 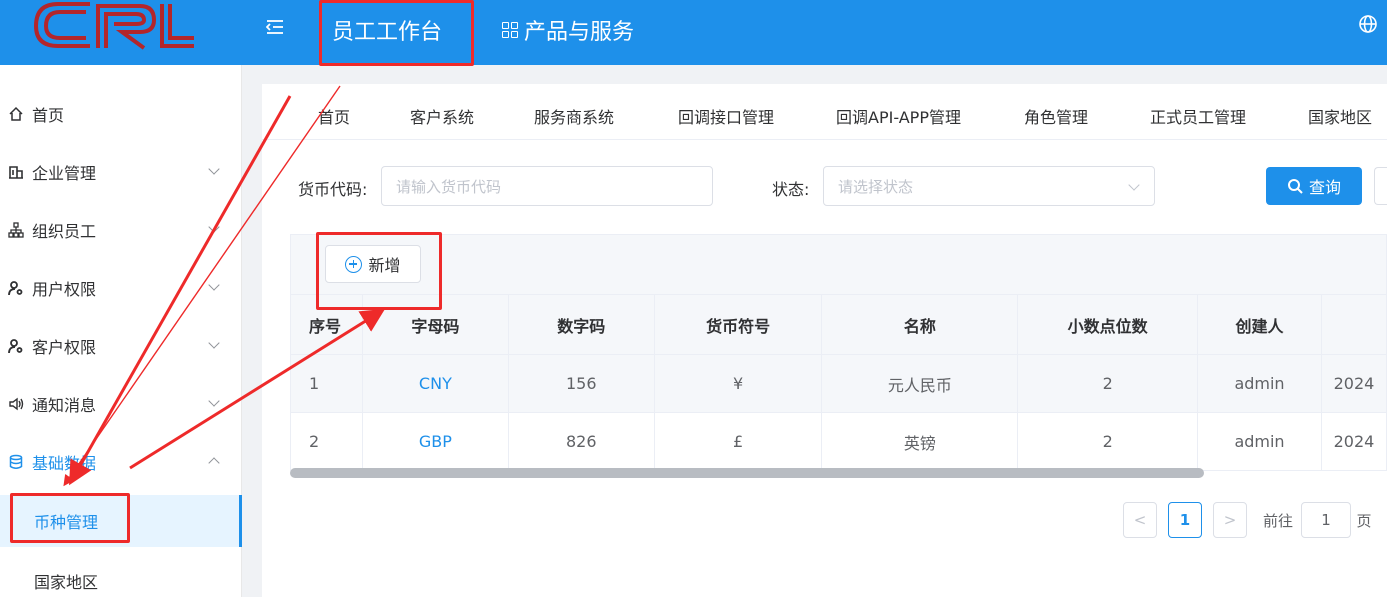 What do you see at coordinates (1324, 187) in the screenshot?
I see `query-label: 查询` at bounding box center [1324, 187].